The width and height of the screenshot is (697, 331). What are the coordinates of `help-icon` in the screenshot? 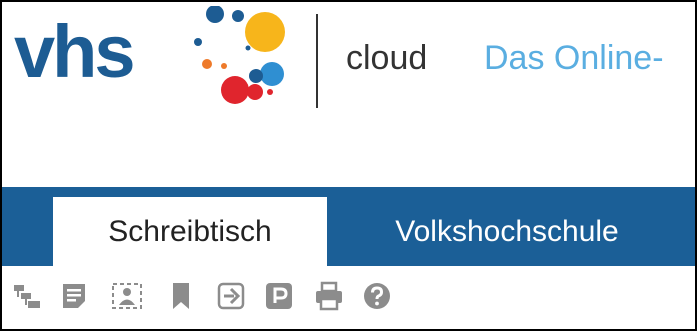 It's located at (377, 296).